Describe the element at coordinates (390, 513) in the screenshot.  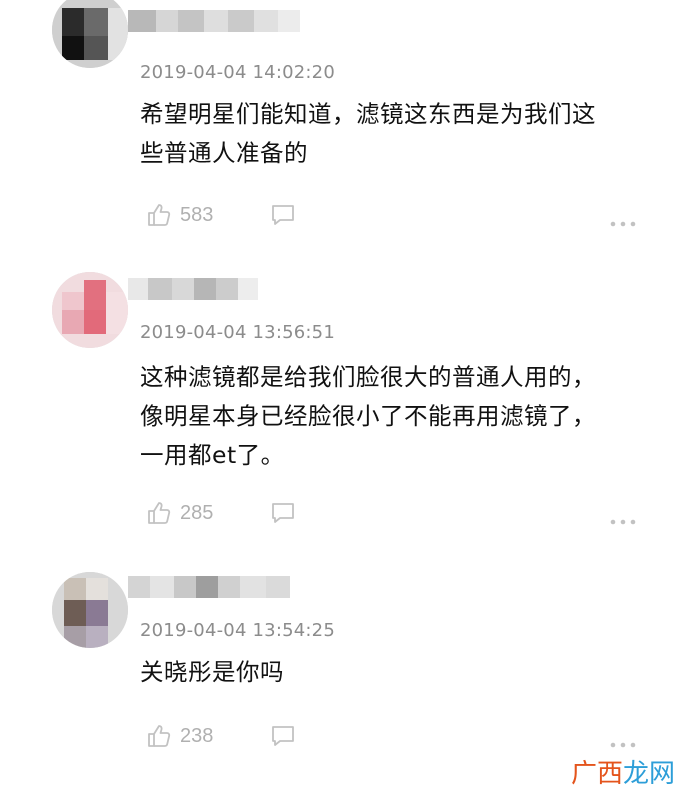
I see `comment-actions: 285` at that location.